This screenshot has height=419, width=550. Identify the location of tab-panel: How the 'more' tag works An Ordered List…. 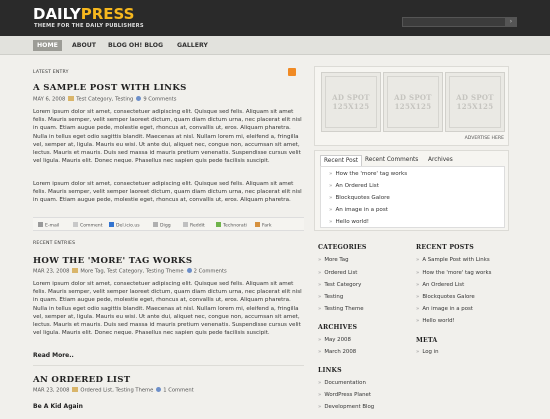
(412, 197).